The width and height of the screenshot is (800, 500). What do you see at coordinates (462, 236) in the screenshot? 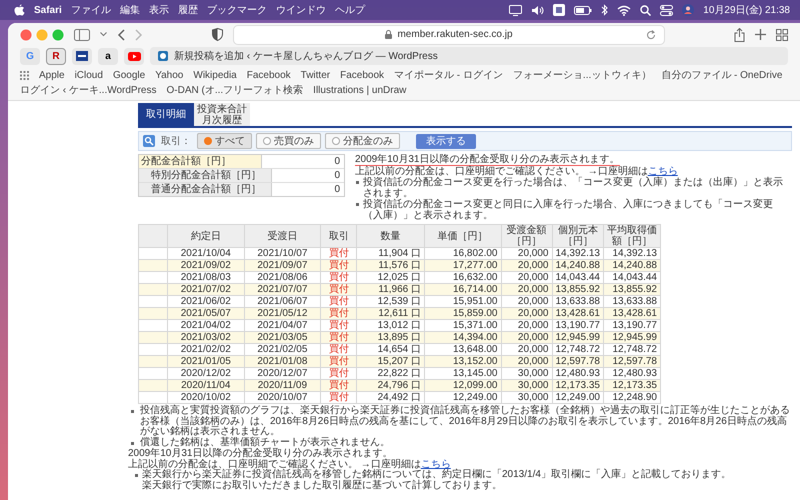
I see `column-header: 単価［円］` at bounding box center [462, 236].